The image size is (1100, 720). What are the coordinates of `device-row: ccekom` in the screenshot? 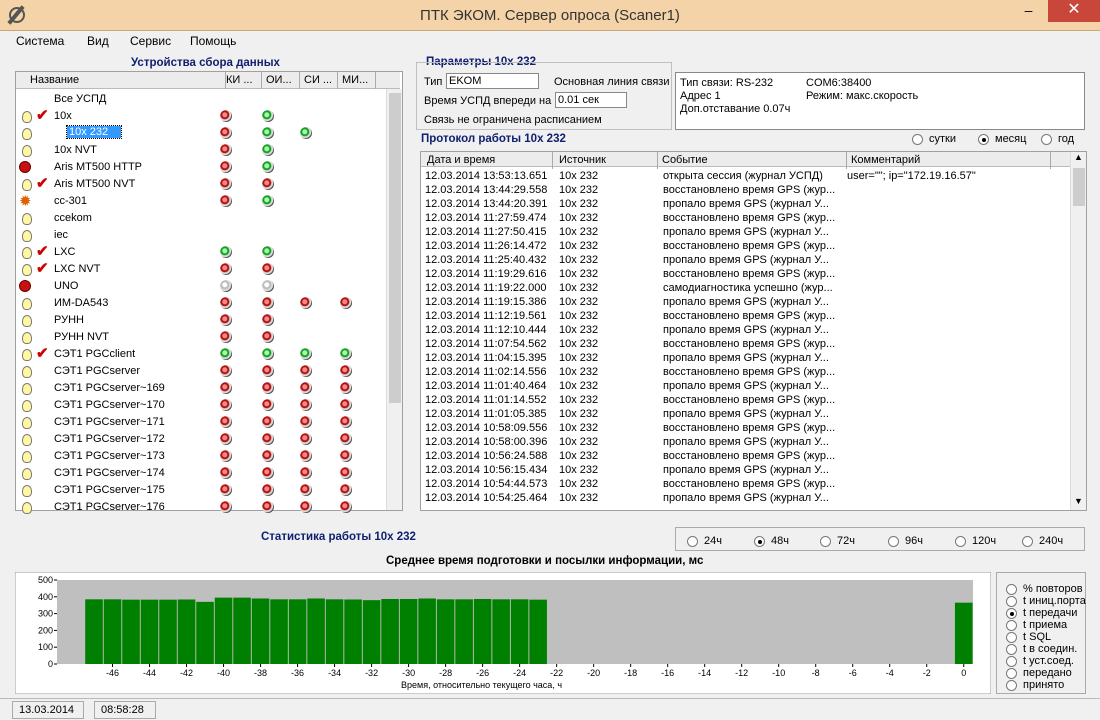 It's located at (201, 218).